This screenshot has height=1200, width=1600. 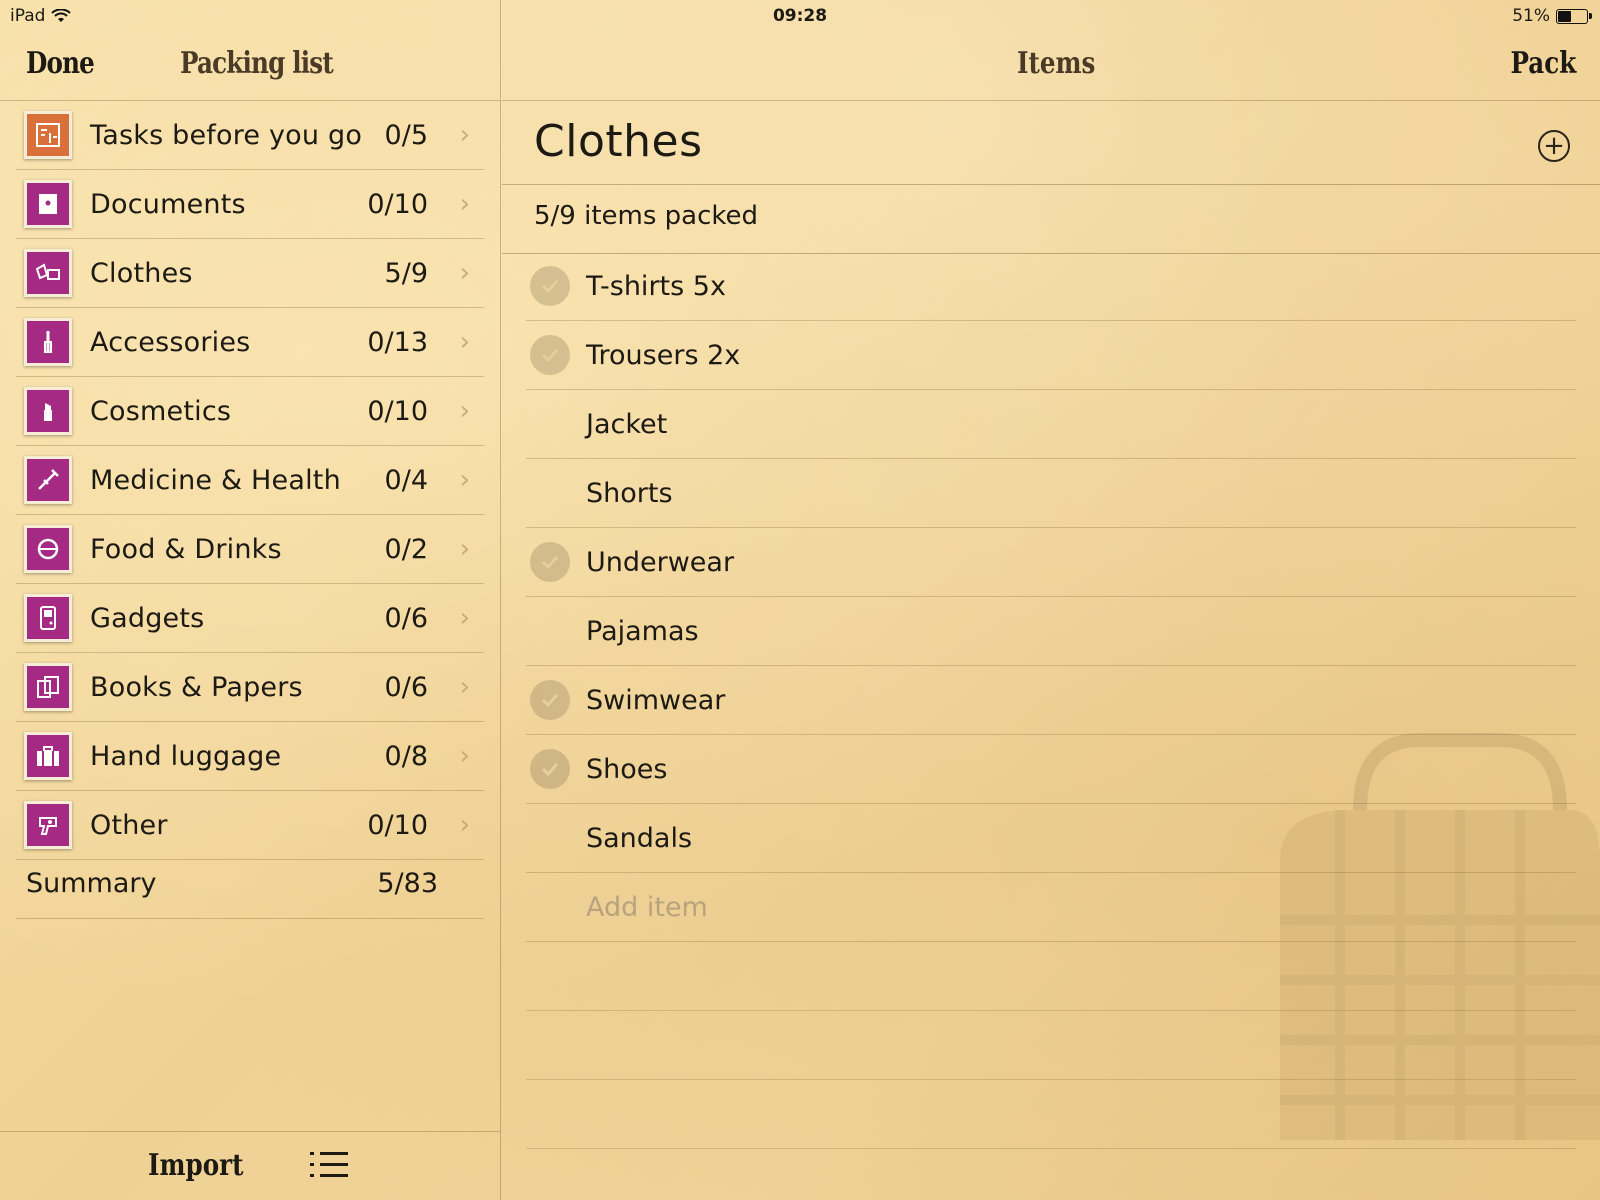 I want to click on summary-row: Summary 5/83, so click(x=250, y=883).